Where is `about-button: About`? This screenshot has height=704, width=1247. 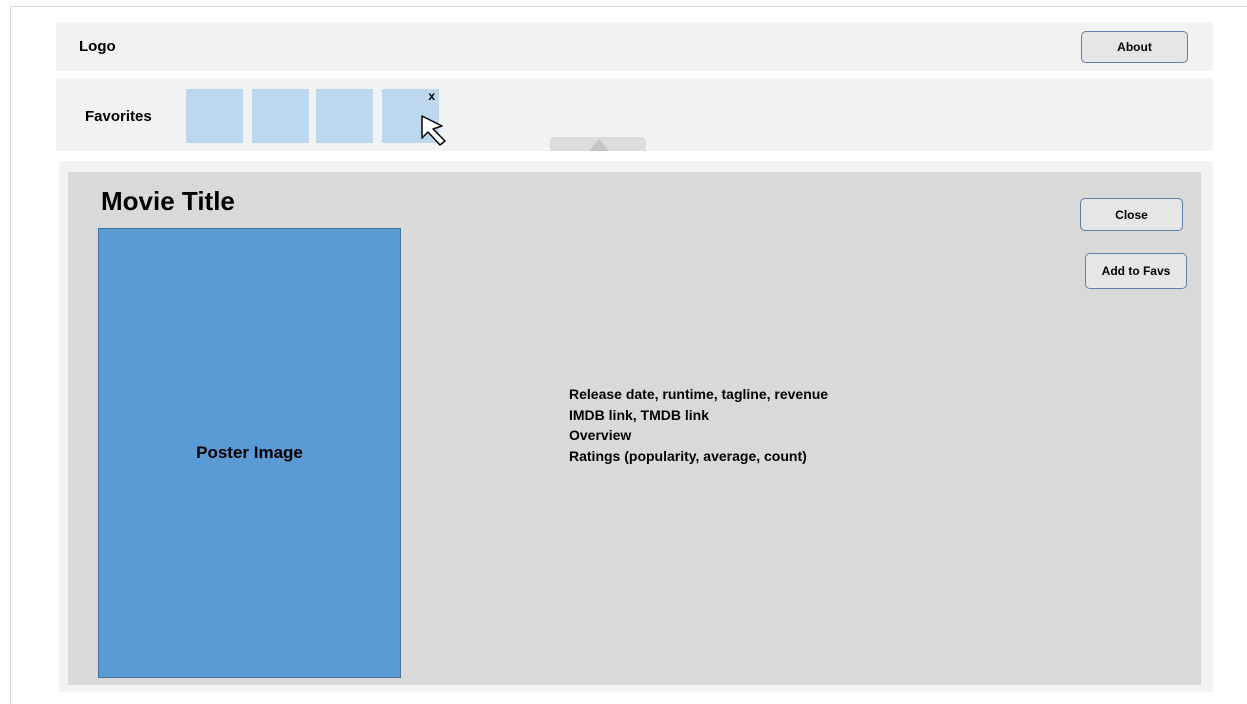
about-button: About is located at coordinates (1134, 47).